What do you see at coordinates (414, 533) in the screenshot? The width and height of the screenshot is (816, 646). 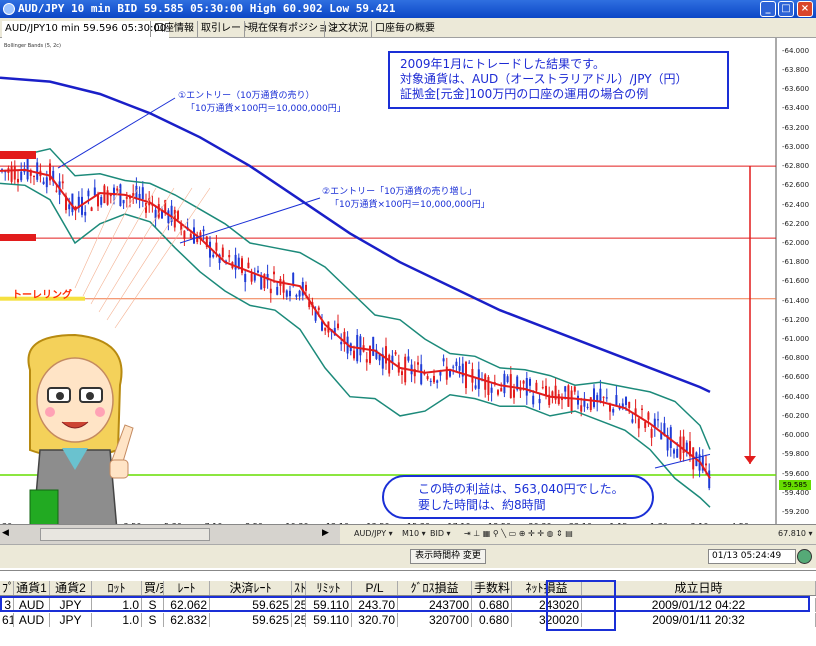 I see `timeframe-select: M10 ▾` at bounding box center [414, 533].